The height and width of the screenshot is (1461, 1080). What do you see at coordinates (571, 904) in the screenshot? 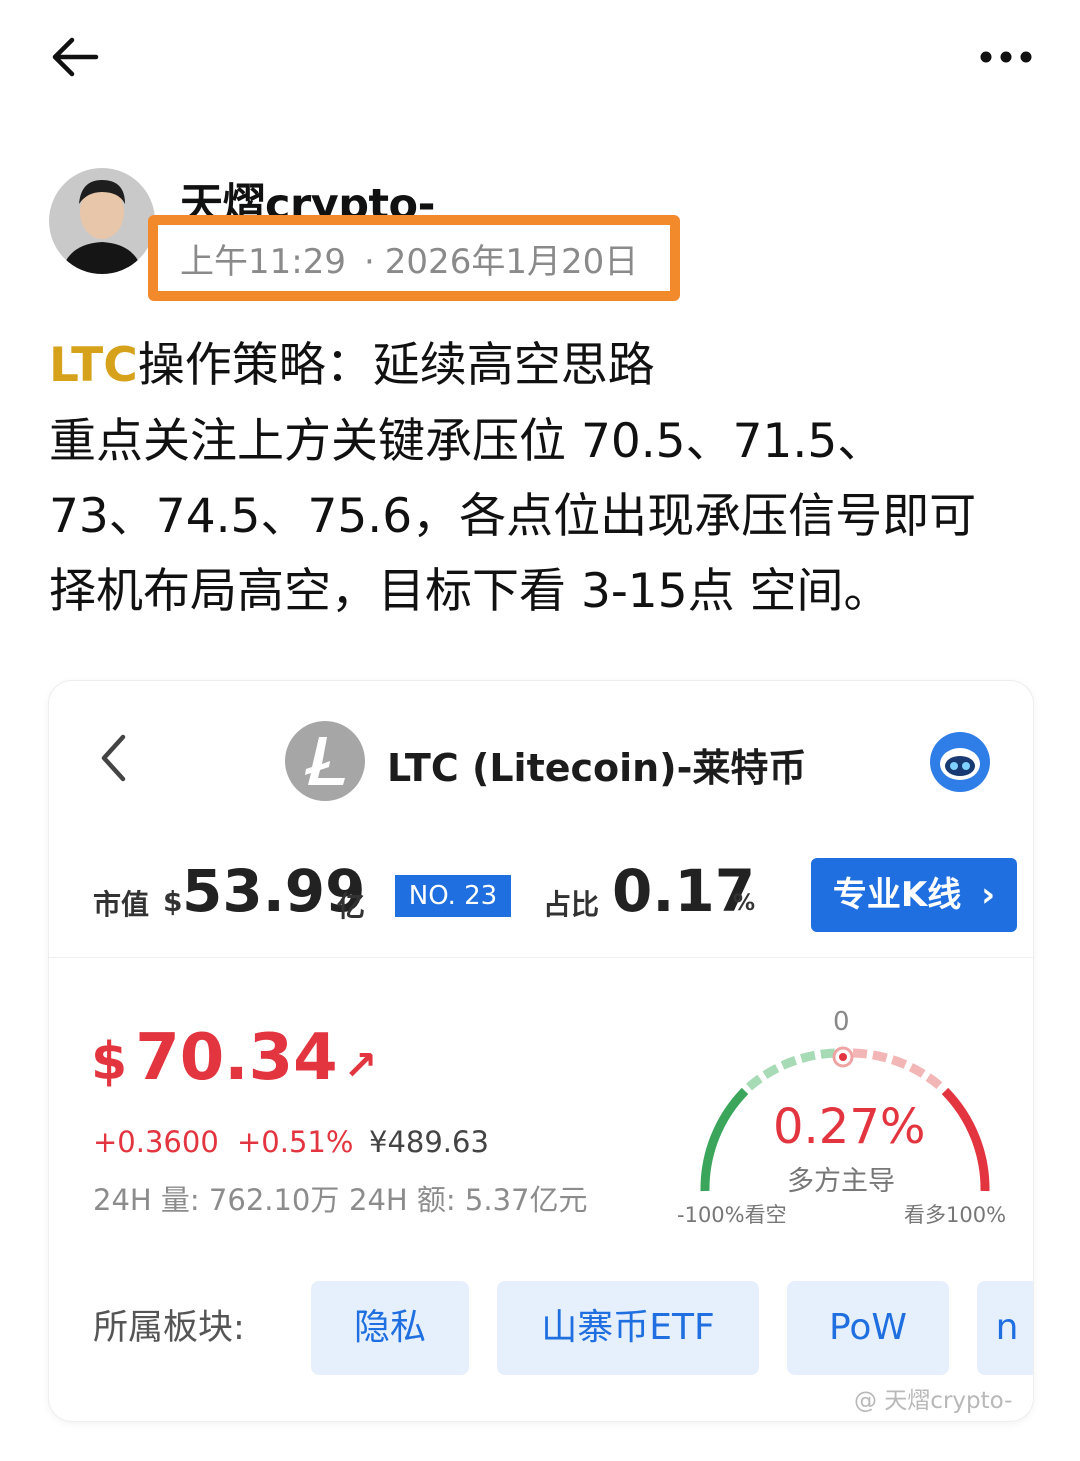
I see `share-label: 占比` at bounding box center [571, 904].